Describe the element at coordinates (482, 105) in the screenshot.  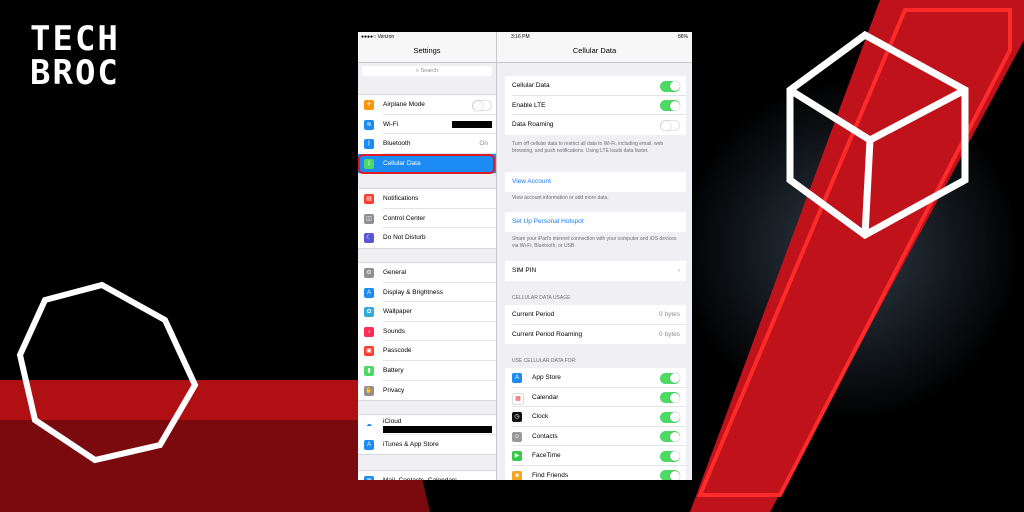
I see `airplane-mode-toggle` at that location.